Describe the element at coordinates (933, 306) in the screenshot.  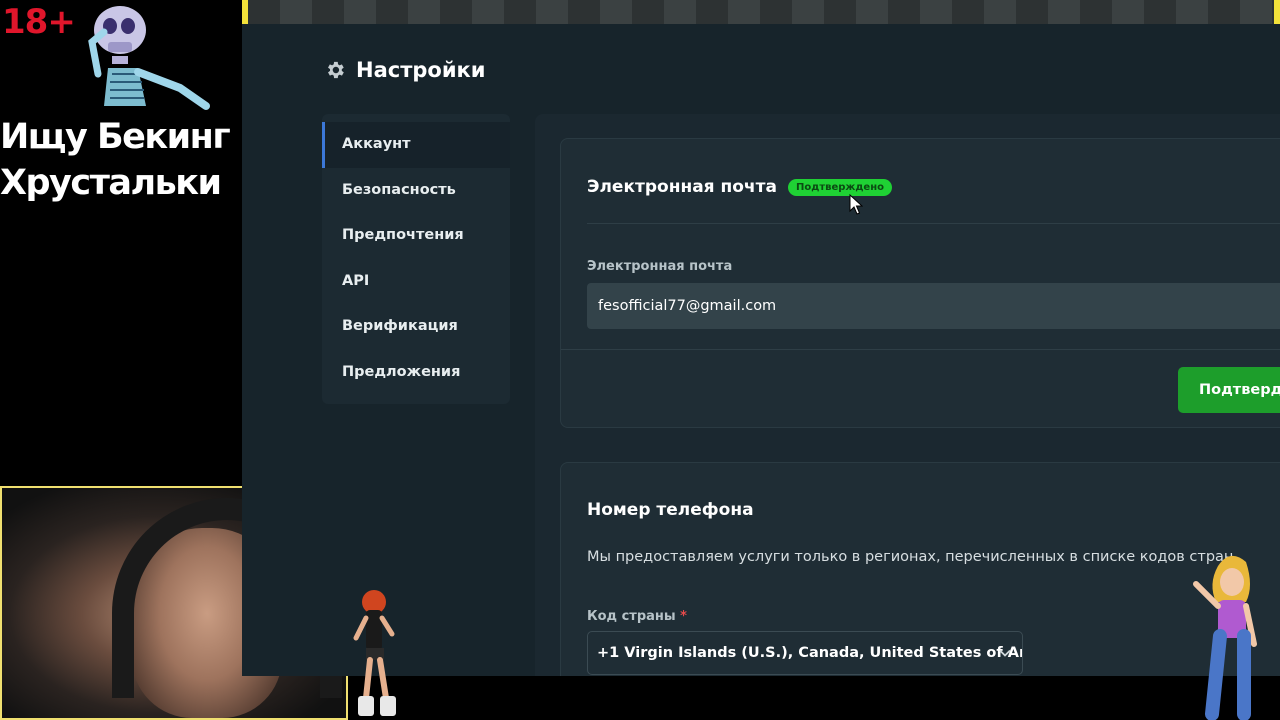
I see `email-field: fesofficial77@gmail.com` at that location.